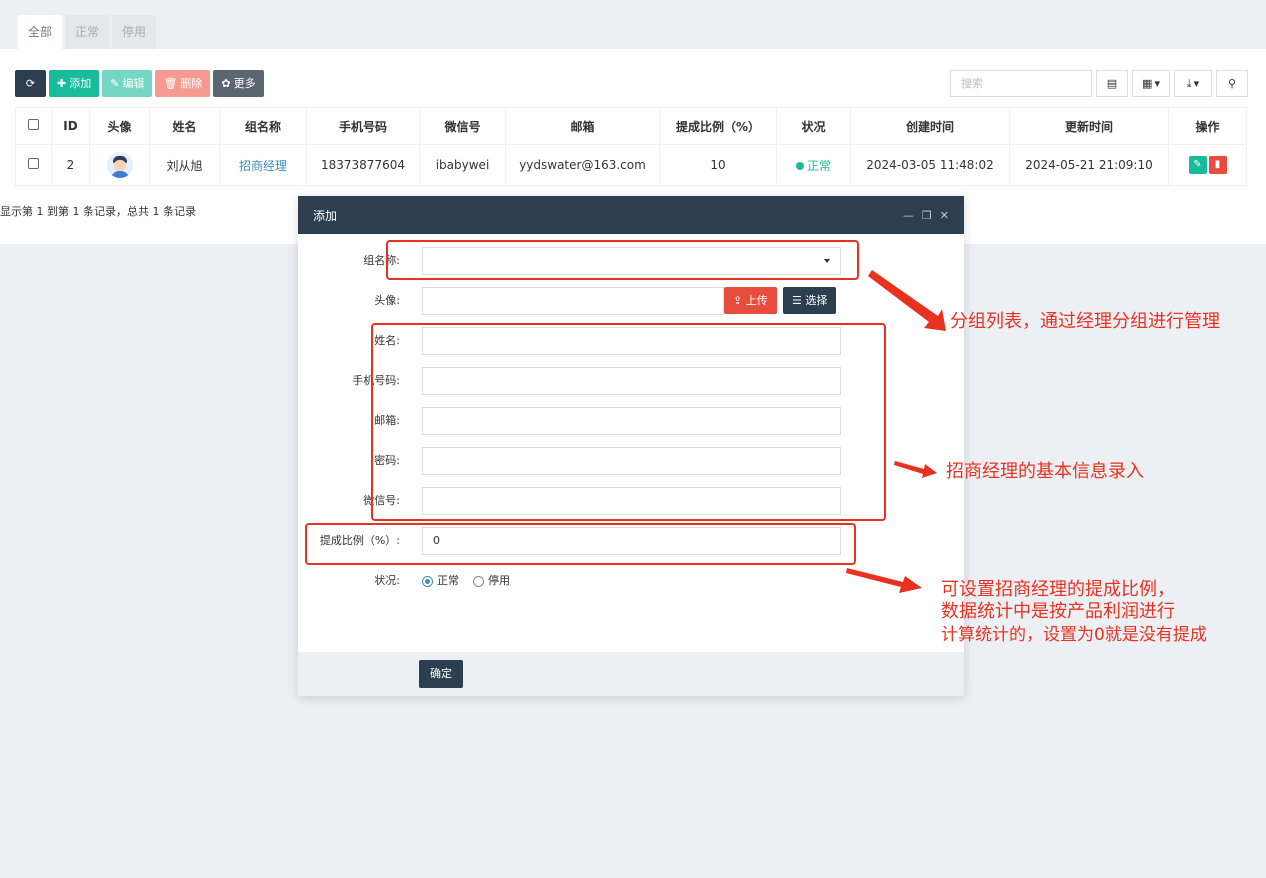  What do you see at coordinates (884, 580) in the screenshot?
I see `arrow-to-commission-note` at bounding box center [884, 580].